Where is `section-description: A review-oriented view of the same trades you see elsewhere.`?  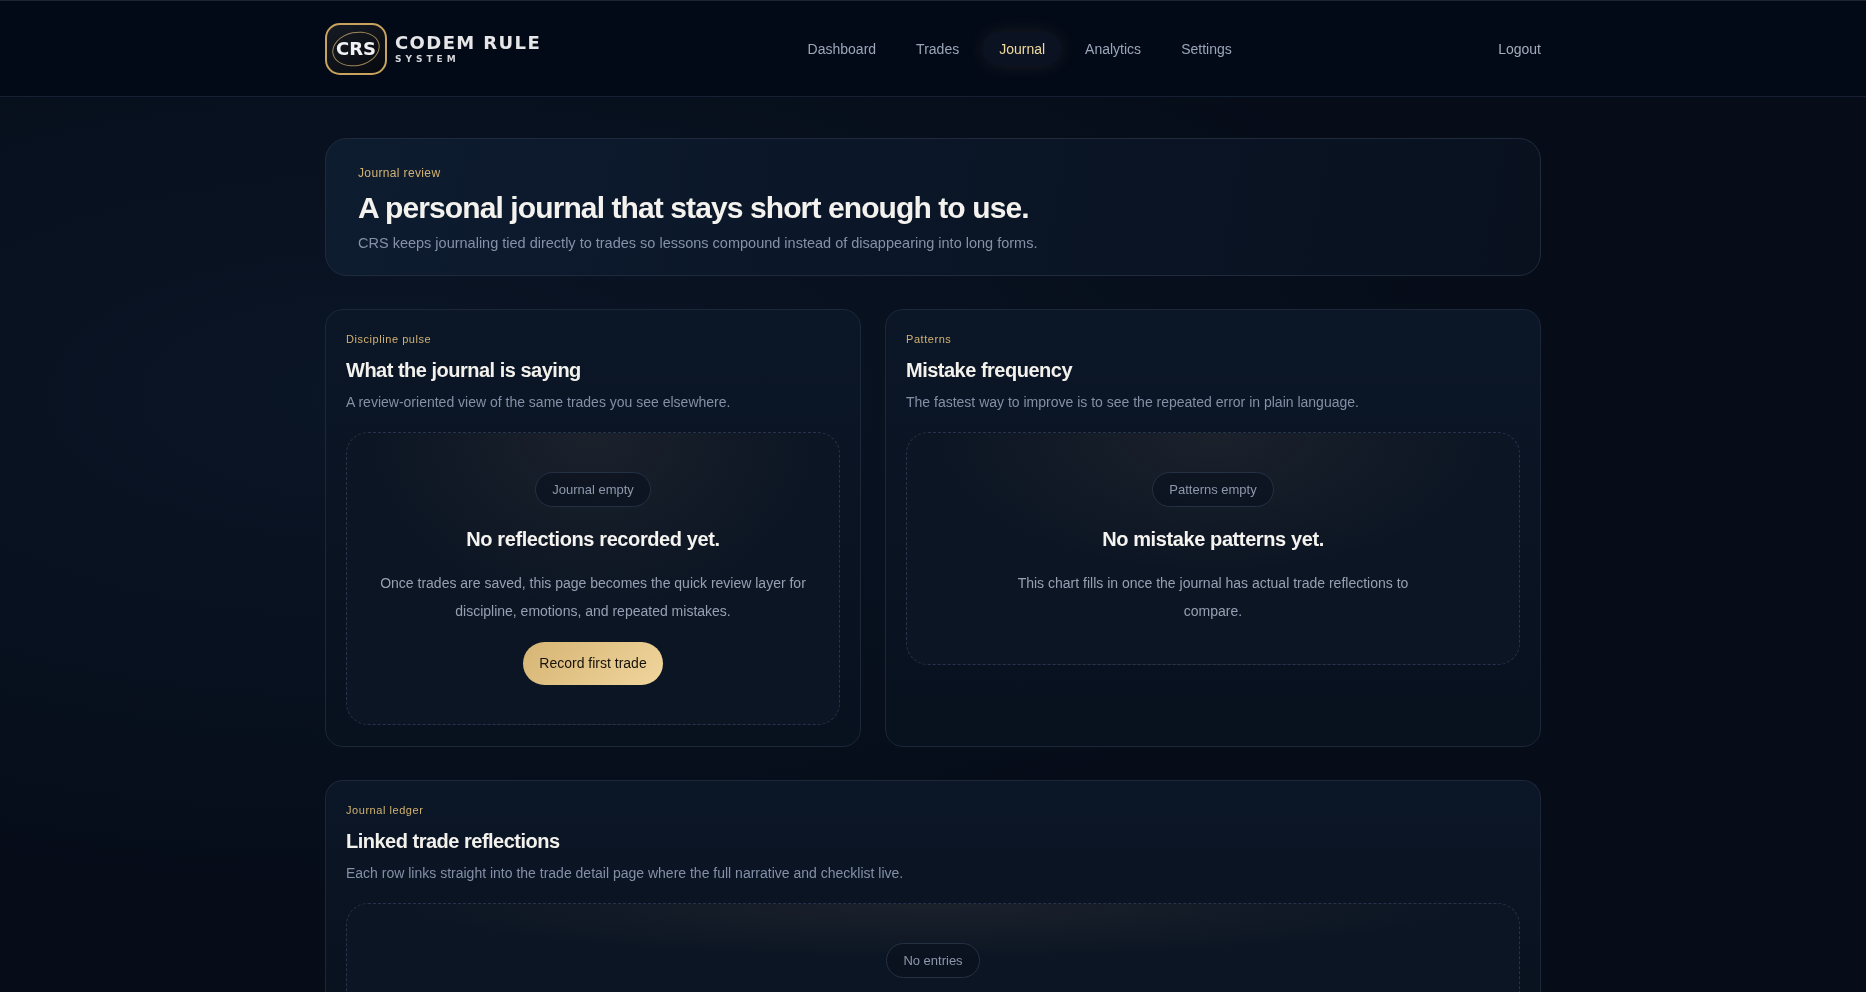 section-description: A review-oriented view of the same trades you see elsewhere. is located at coordinates (539, 402).